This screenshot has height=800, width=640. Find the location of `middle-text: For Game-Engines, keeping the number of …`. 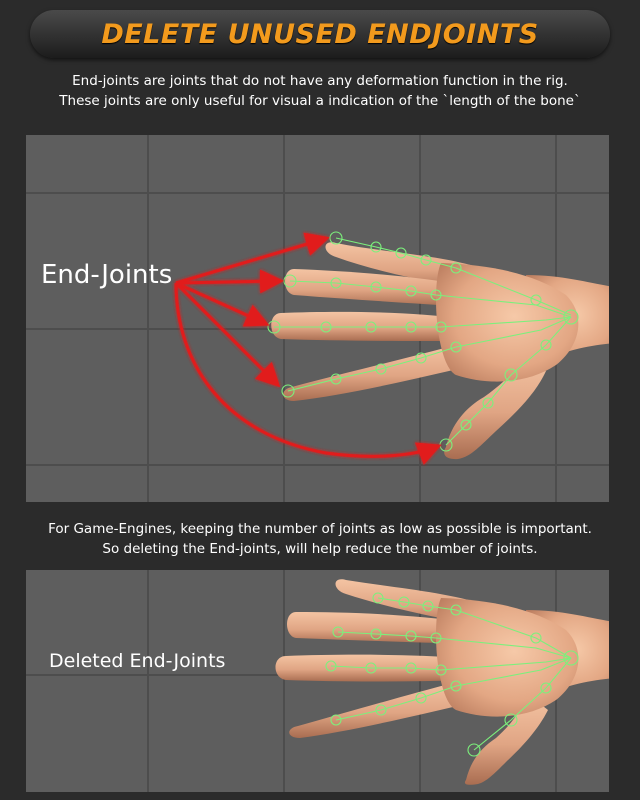

middle-text: For Game-Engines, keeping the number of … is located at coordinates (320, 539).